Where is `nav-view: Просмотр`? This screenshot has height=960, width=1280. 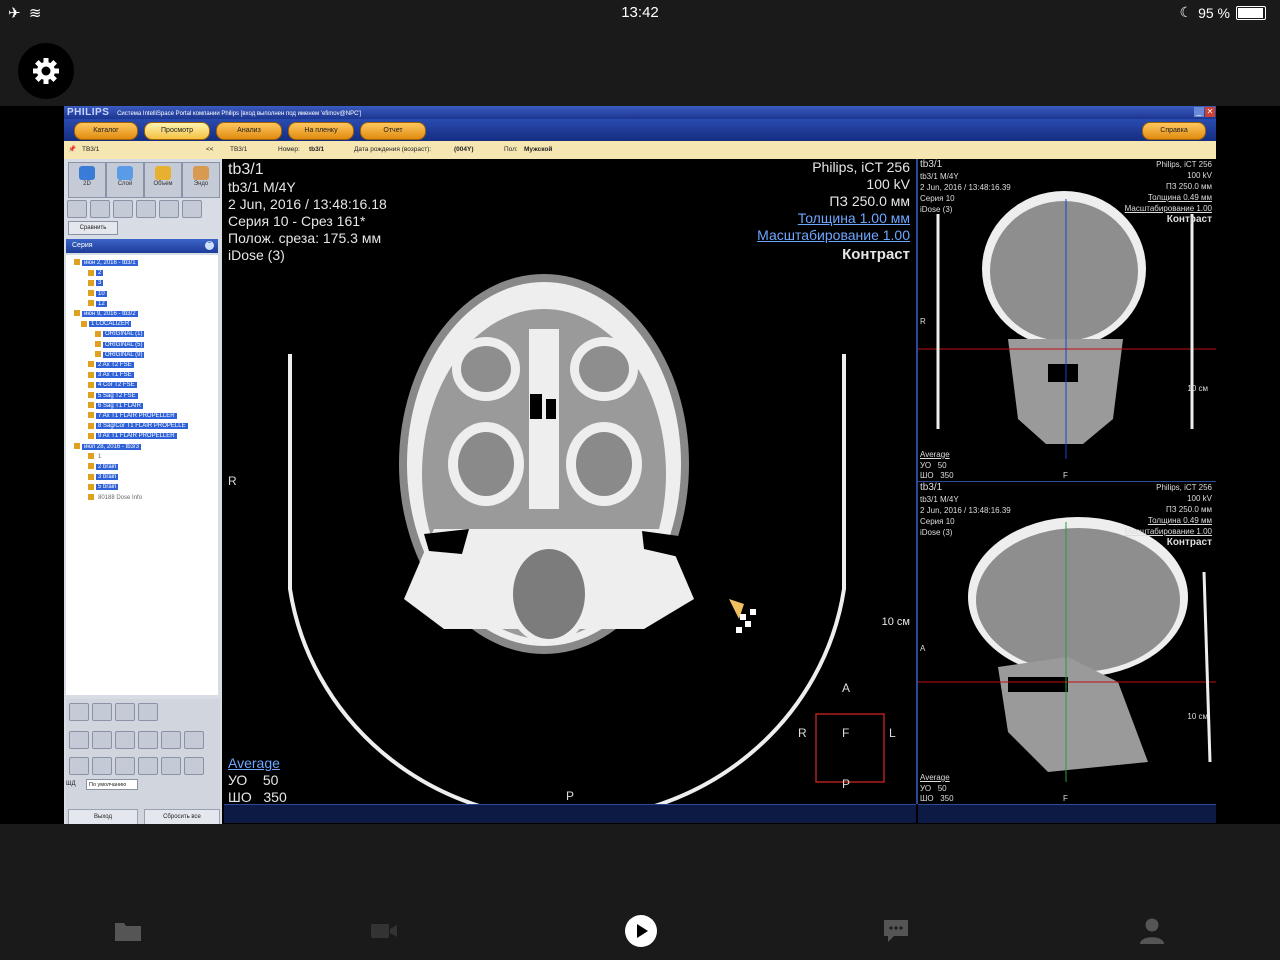
nav-view: Просмотр is located at coordinates (177, 131).